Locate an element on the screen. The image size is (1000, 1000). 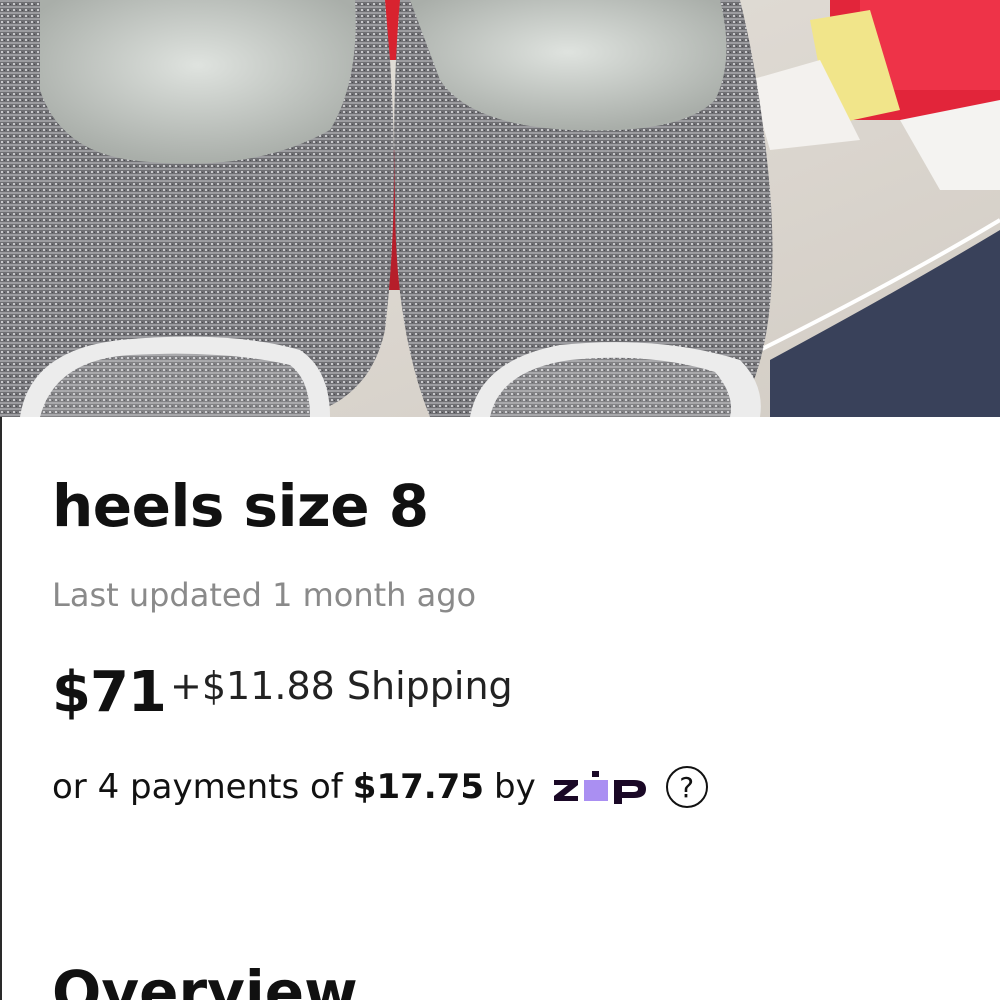
installment-info: or 4 payments of $17.75 by ? is located at coordinates (380, 787).